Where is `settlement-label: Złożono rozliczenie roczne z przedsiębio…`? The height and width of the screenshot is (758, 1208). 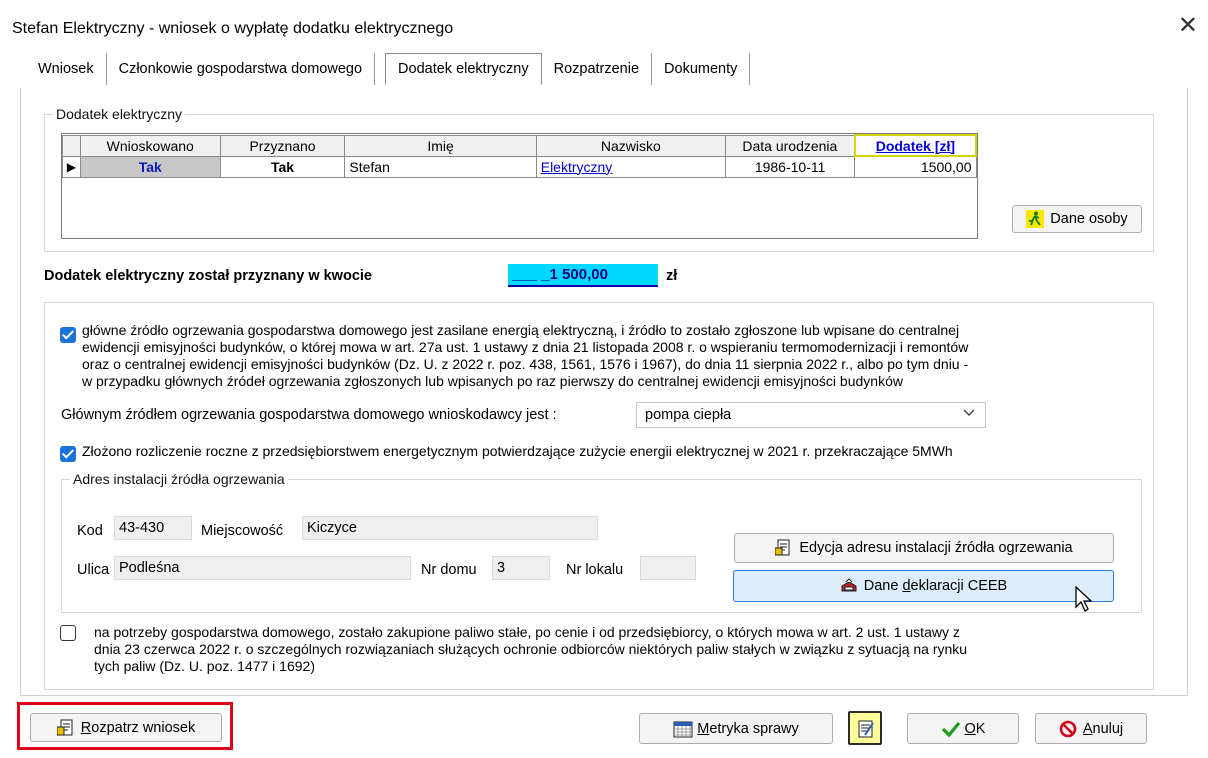 settlement-label: Złożono rozliczenie roczne z przedsiębio… is located at coordinates (517, 451).